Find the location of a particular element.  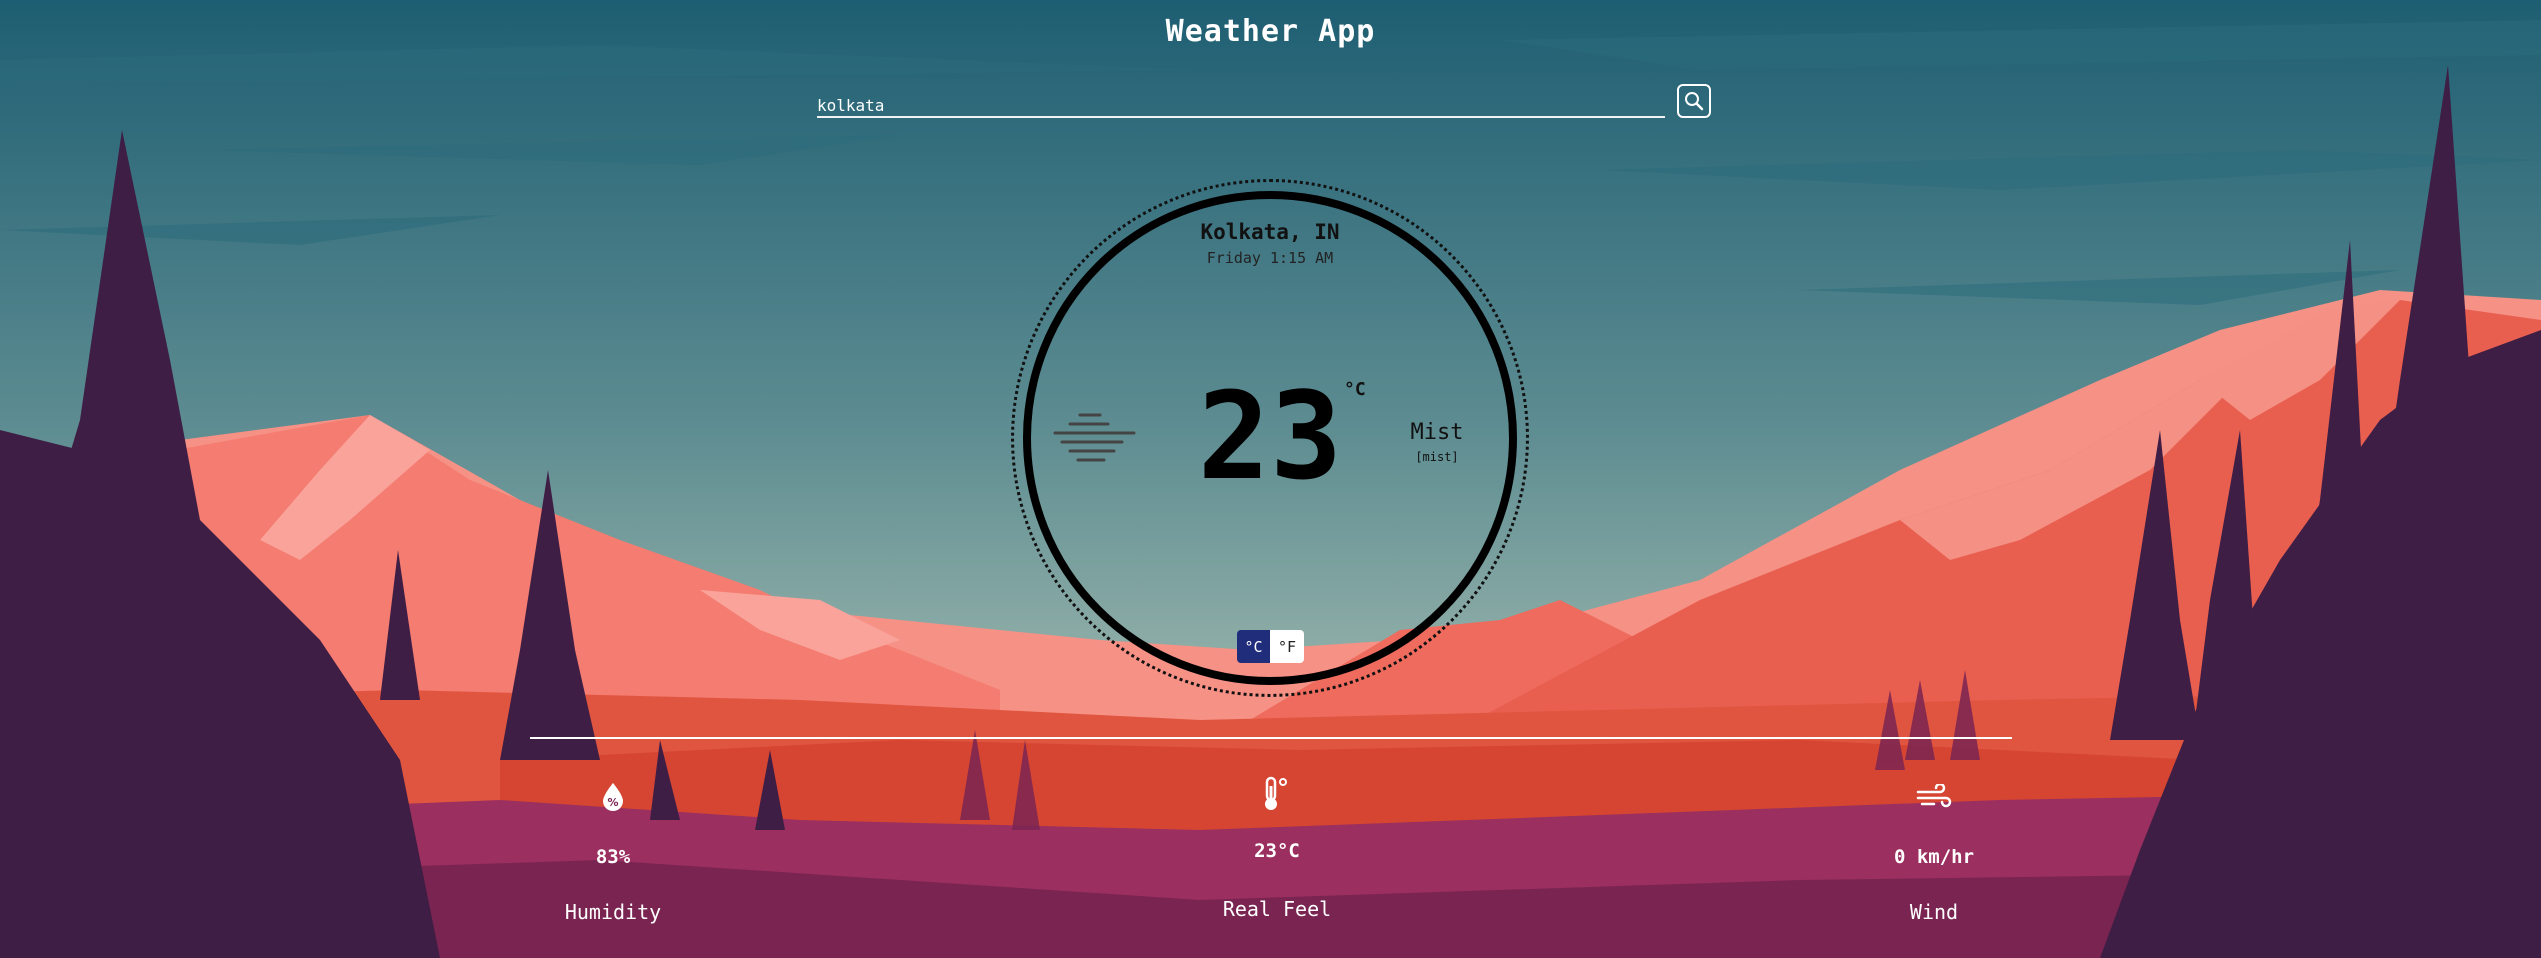

app-title: Weather App is located at coordinates (1270, 31).